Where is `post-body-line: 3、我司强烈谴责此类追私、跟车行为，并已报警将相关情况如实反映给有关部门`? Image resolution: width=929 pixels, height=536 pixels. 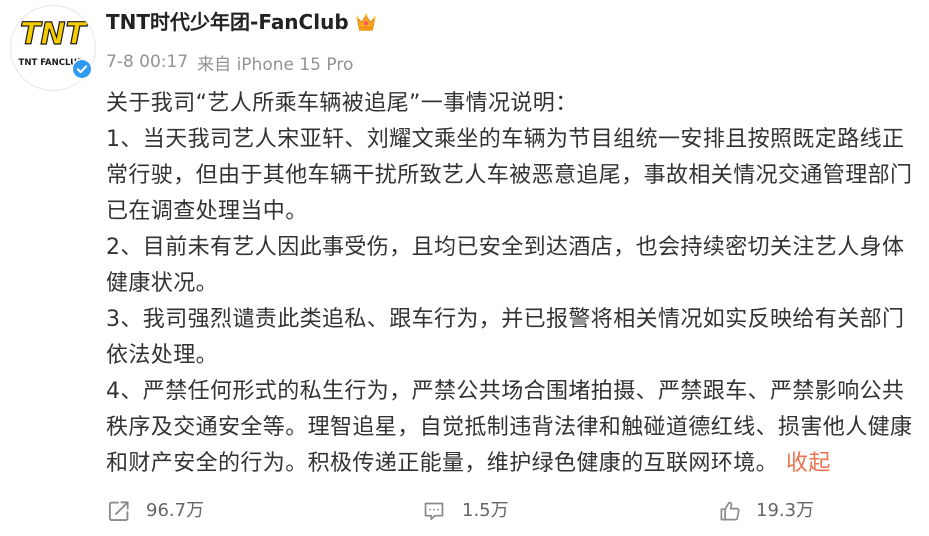 post-body-line: 3、我司强烈谴责此类追私、跟车行为，并已报警将相关情况如实反映给有关部门 is located at coordinates (505, 319).